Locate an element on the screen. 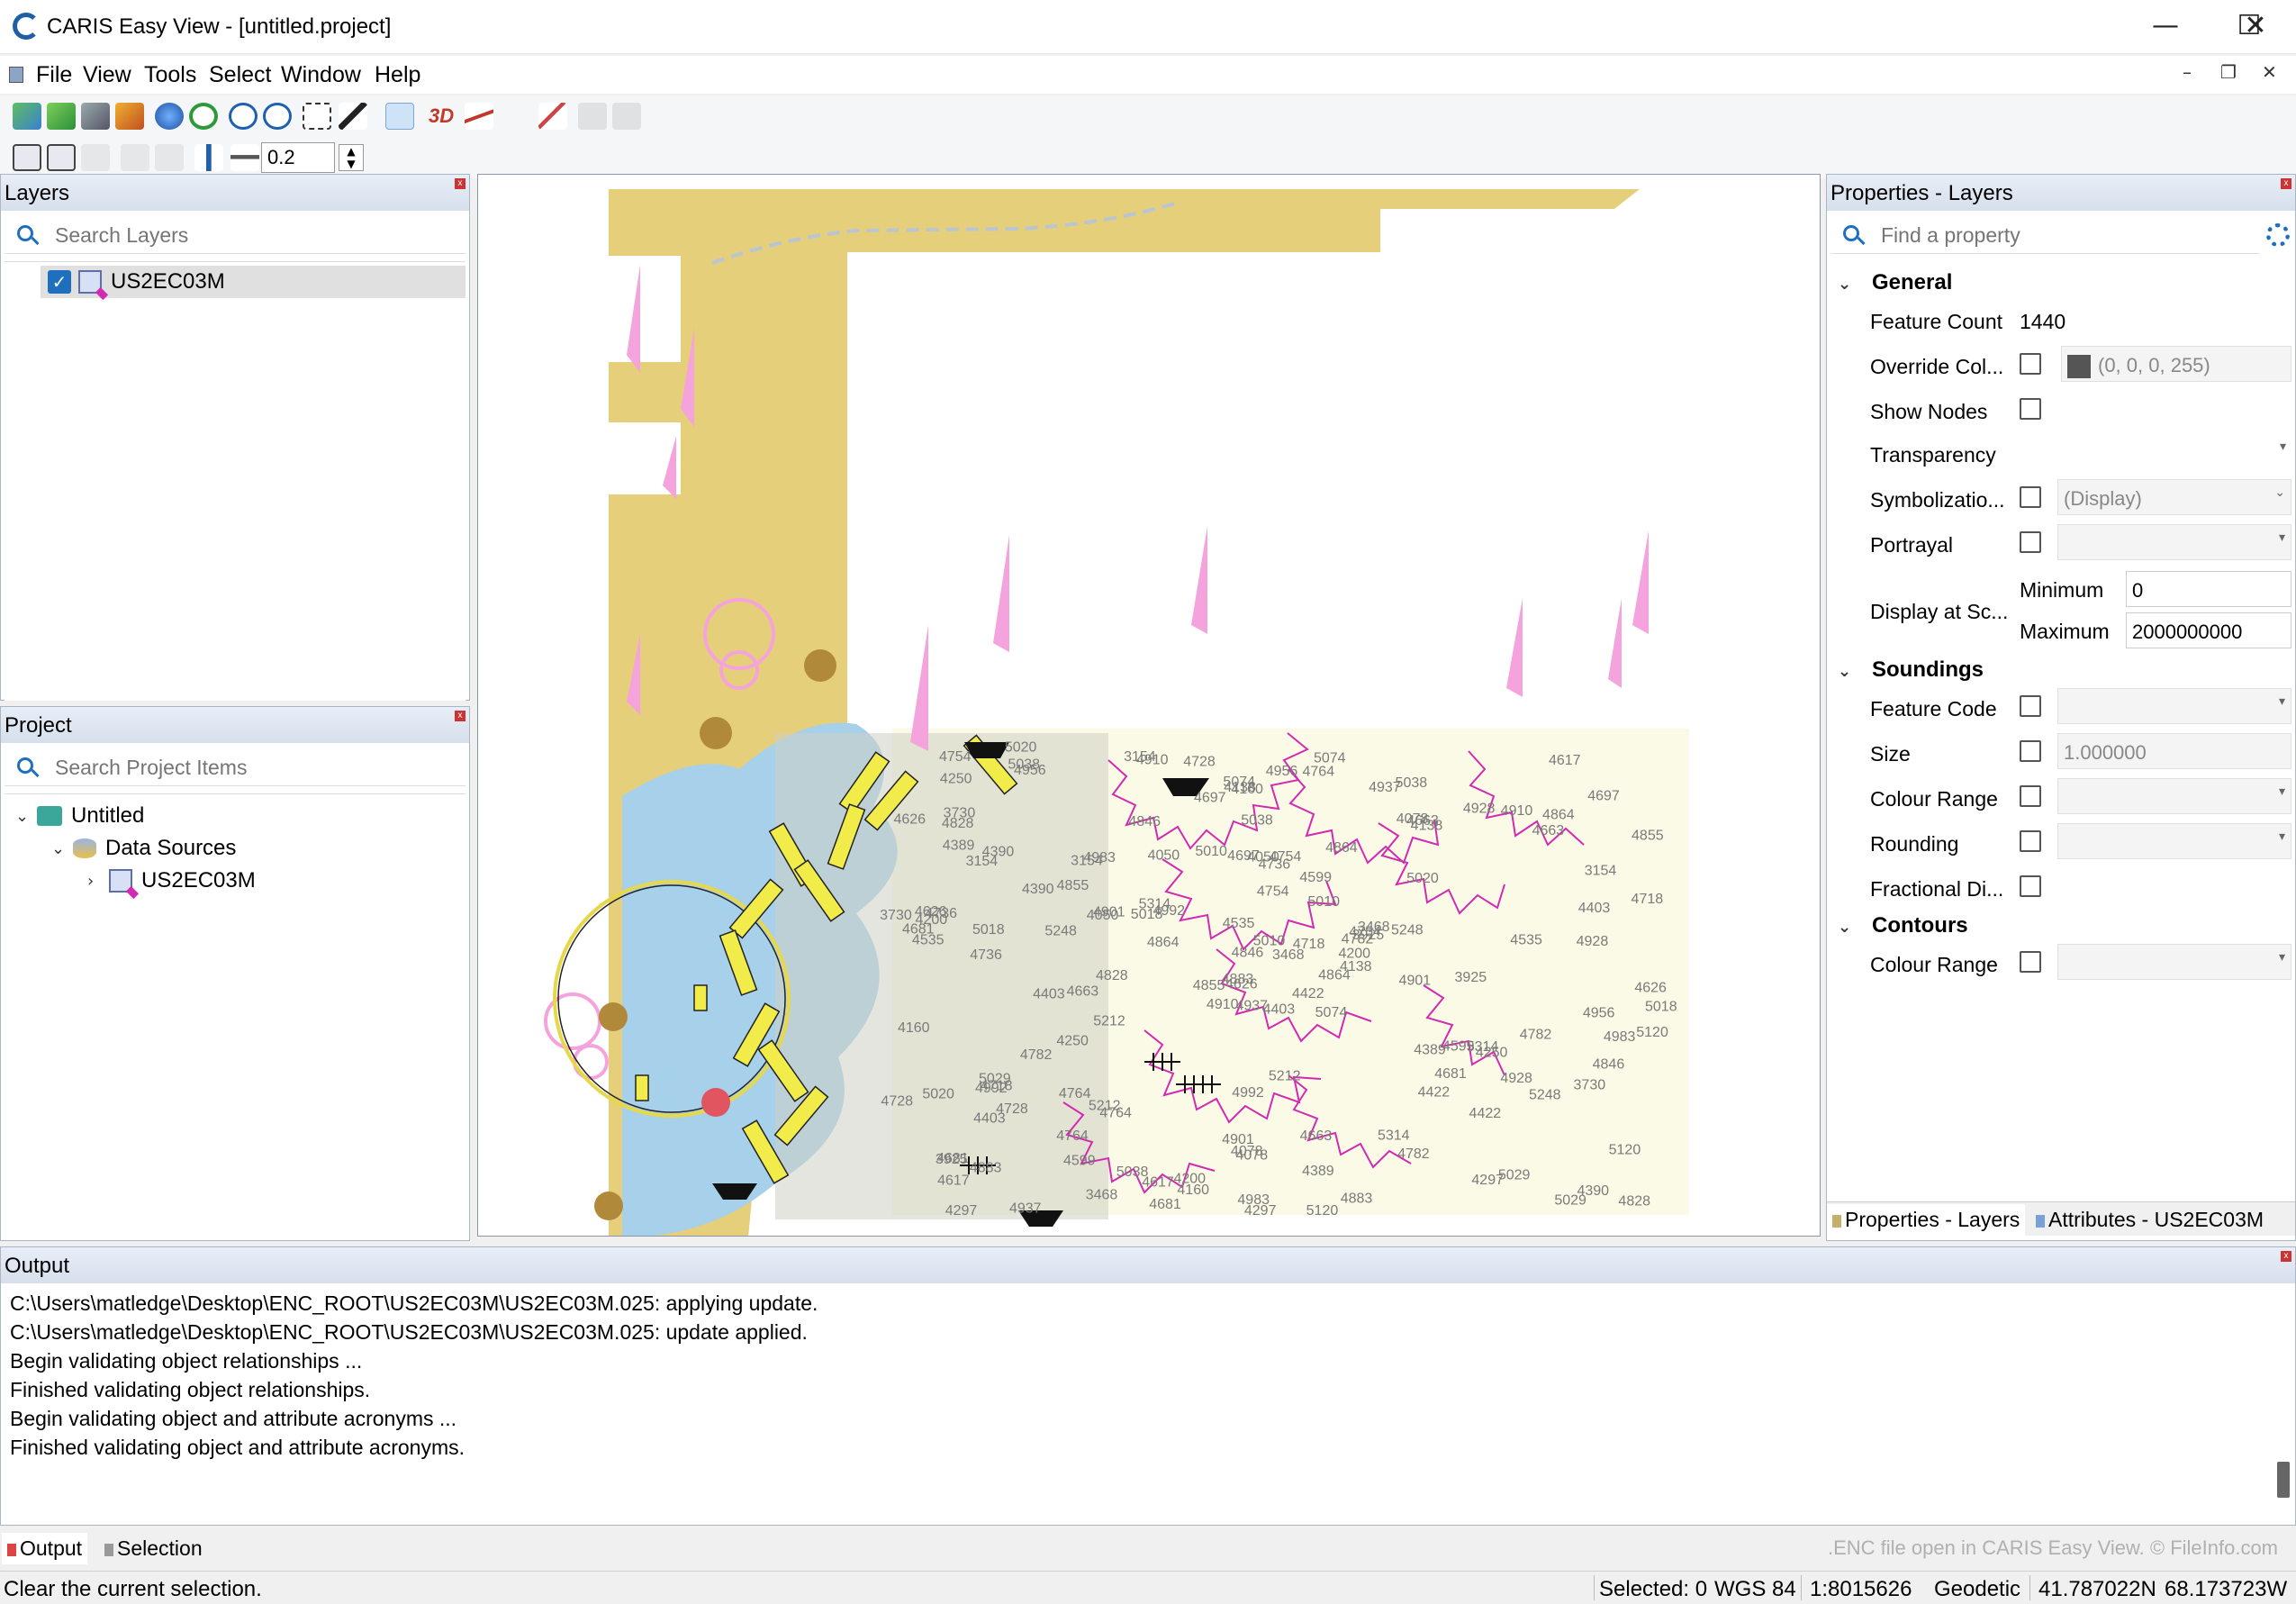 The image size is (2296, 1604). layers-search is located at coordinates (235, 236).